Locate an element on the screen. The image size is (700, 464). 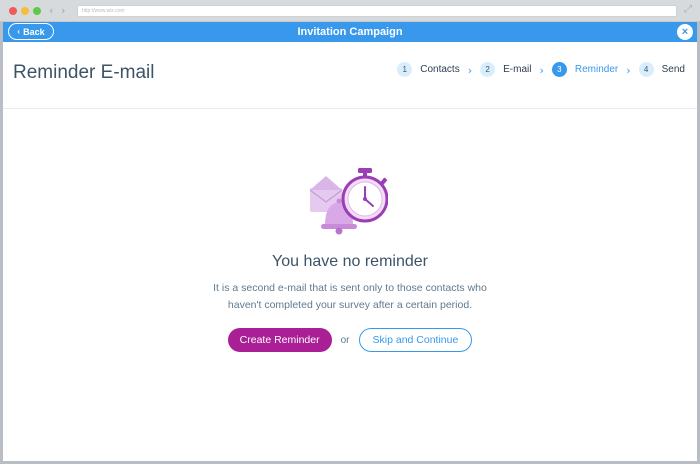
step-reminder: 3 Reminder is located at coordinates (585, 69).